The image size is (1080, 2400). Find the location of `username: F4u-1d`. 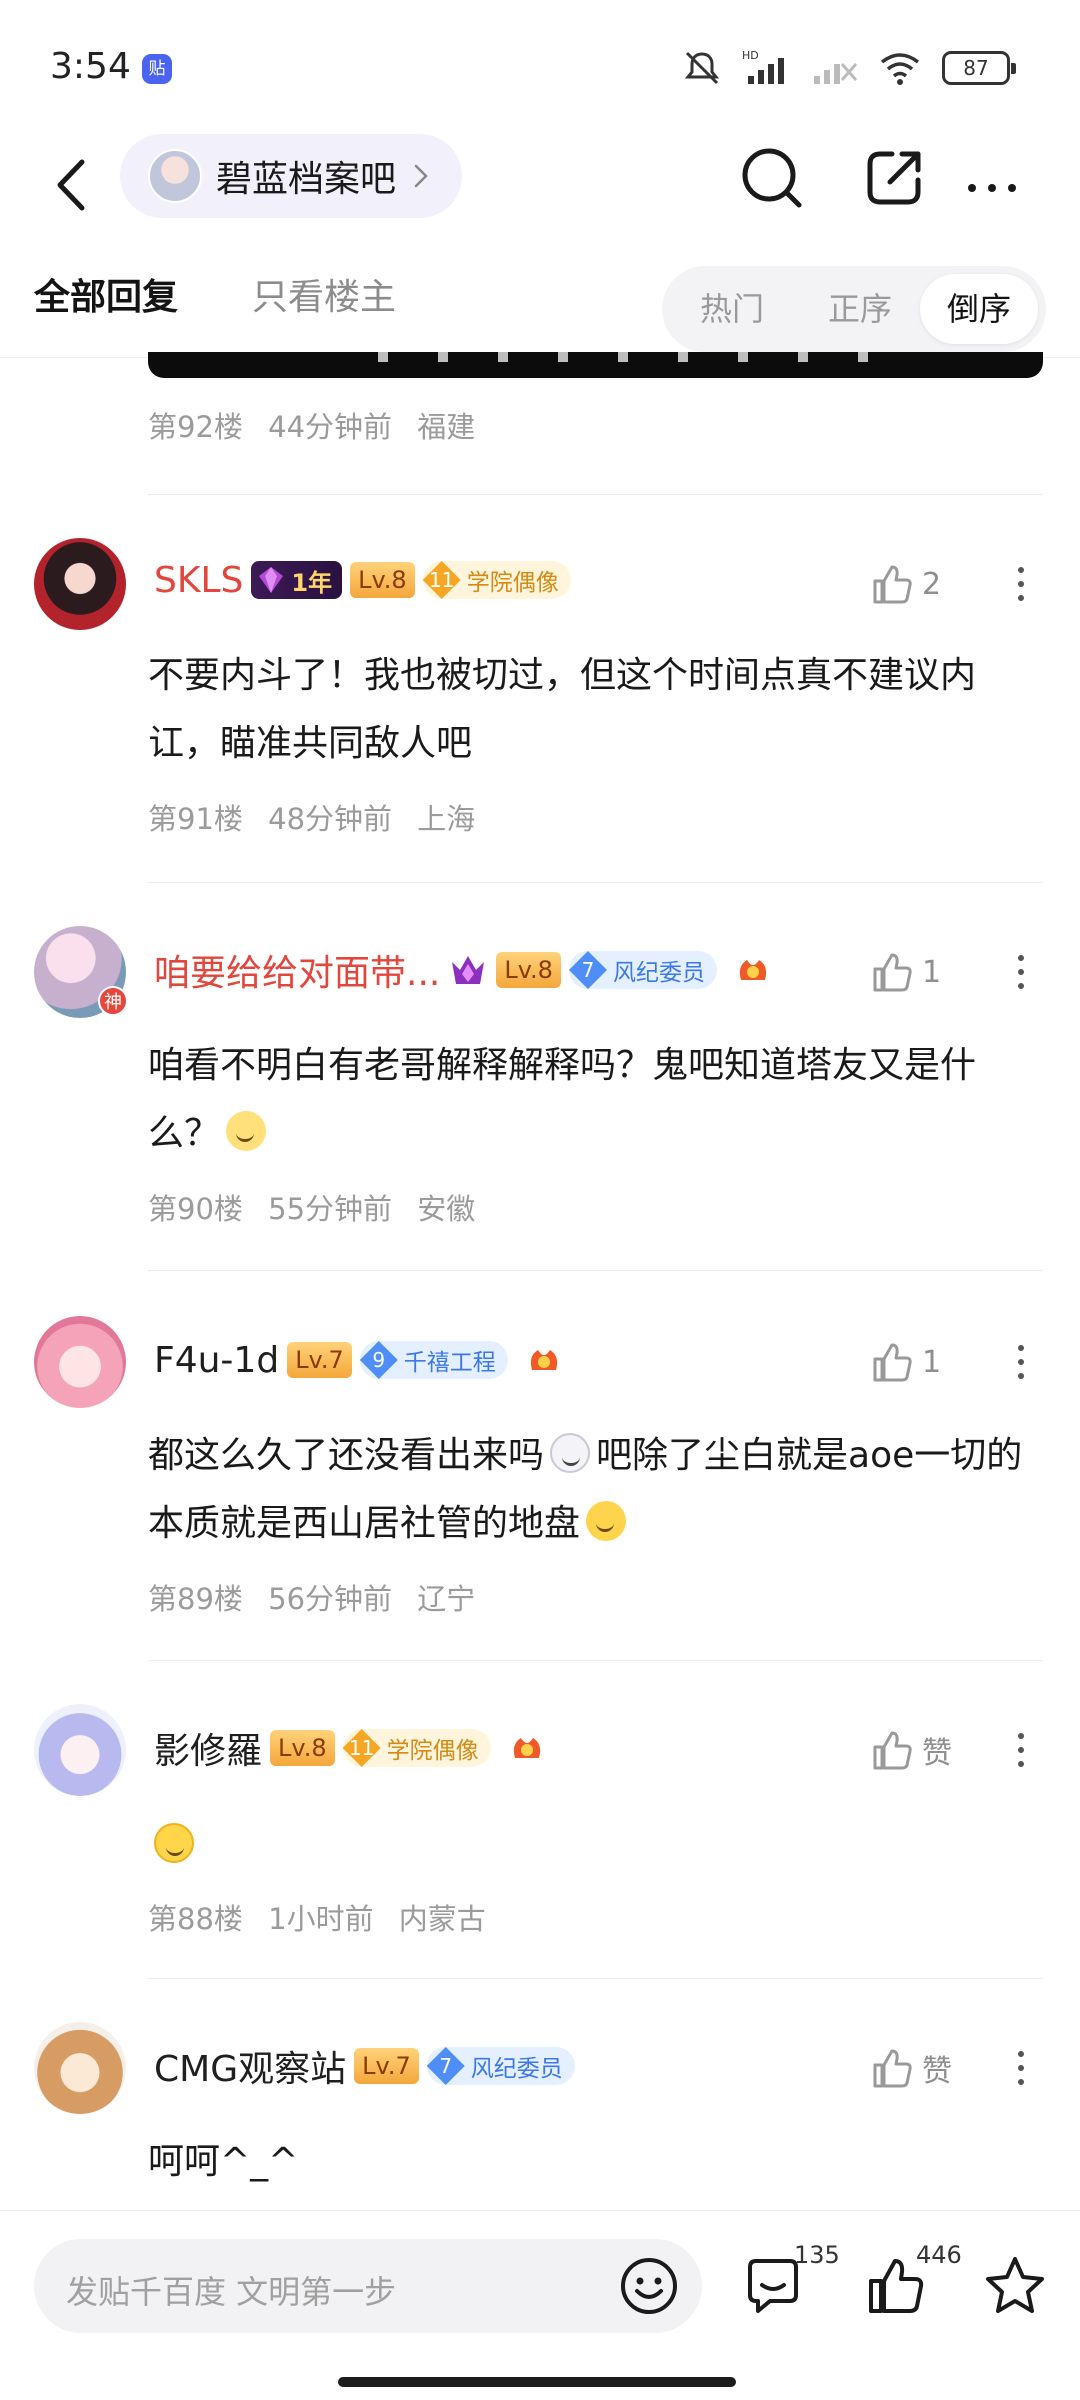

username: F4u-1d is located at coordinates (216, 1360).